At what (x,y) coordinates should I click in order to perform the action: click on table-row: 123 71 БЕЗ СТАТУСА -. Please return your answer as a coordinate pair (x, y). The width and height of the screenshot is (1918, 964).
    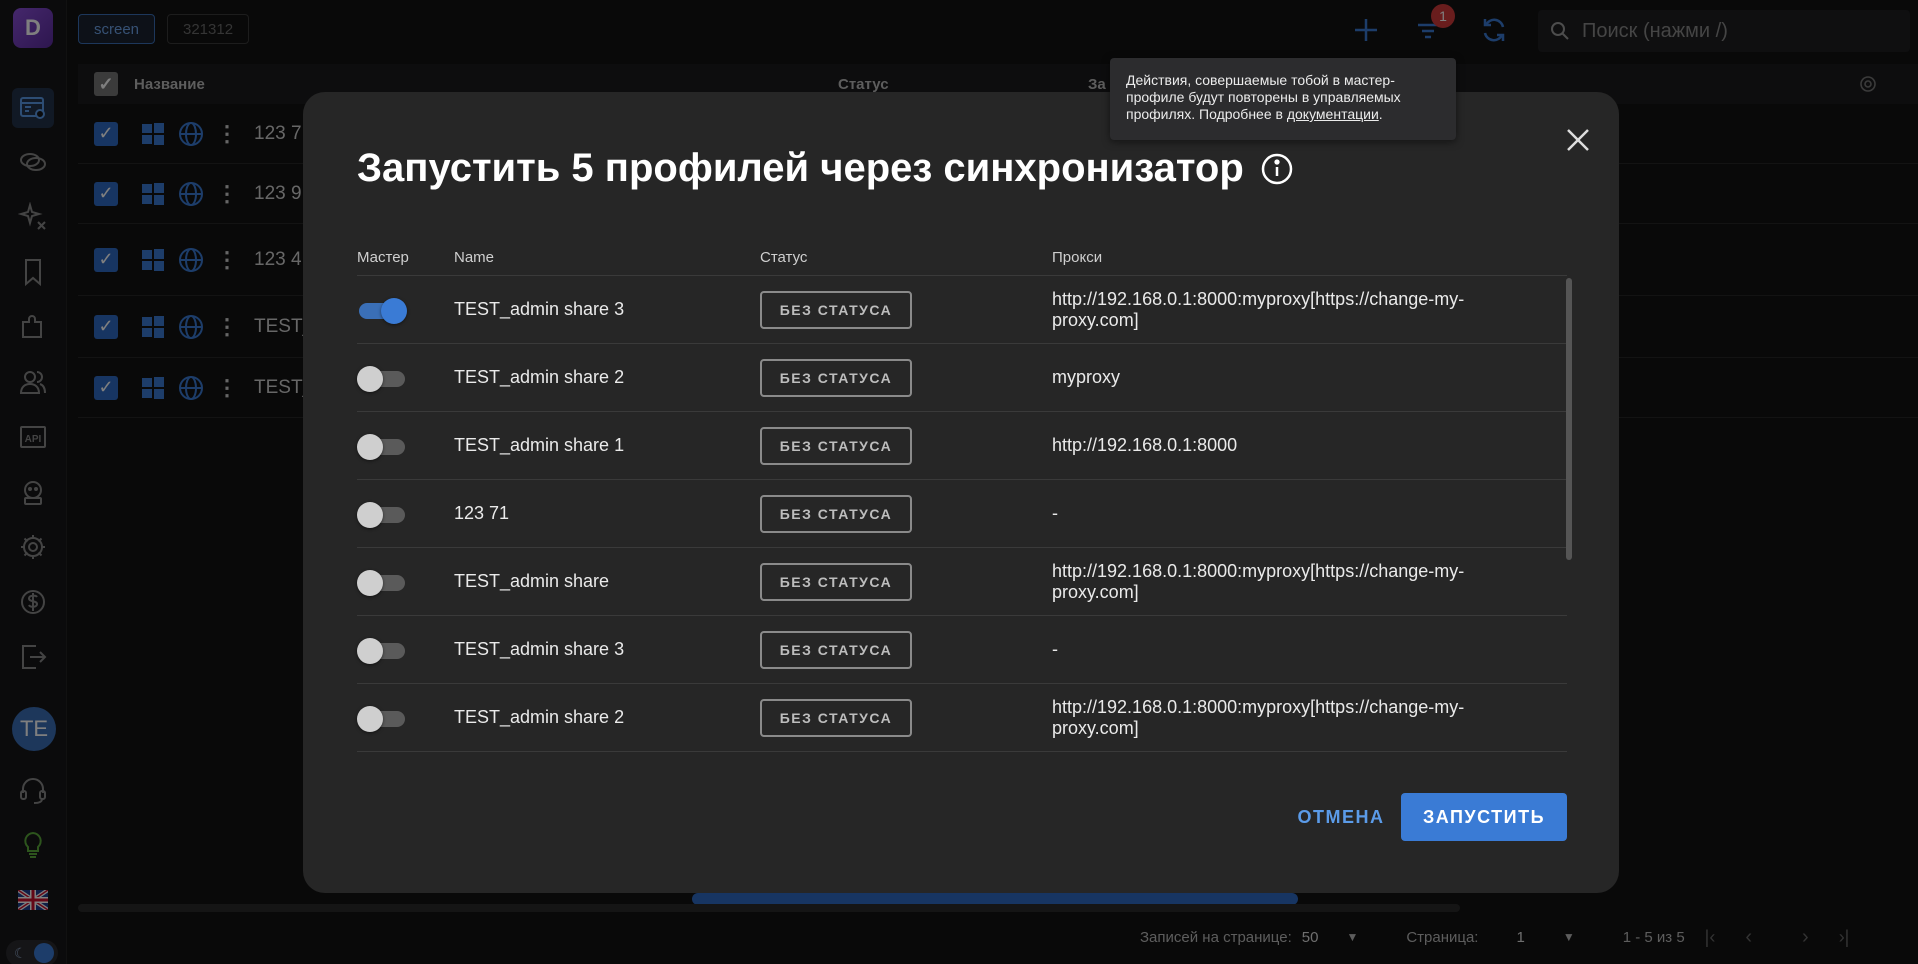
    Looking at the image, I should click on (962, 514).